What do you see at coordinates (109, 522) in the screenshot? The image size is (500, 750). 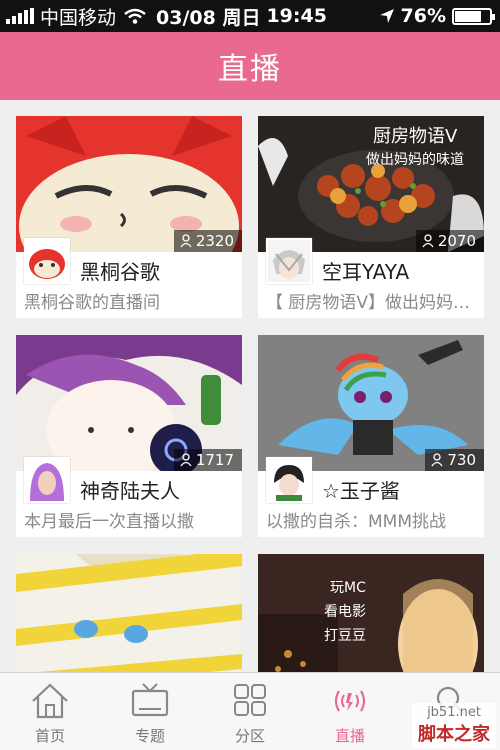 I see `room-description: 本月最后一次直播以撒` at bounding box center [109, 522].